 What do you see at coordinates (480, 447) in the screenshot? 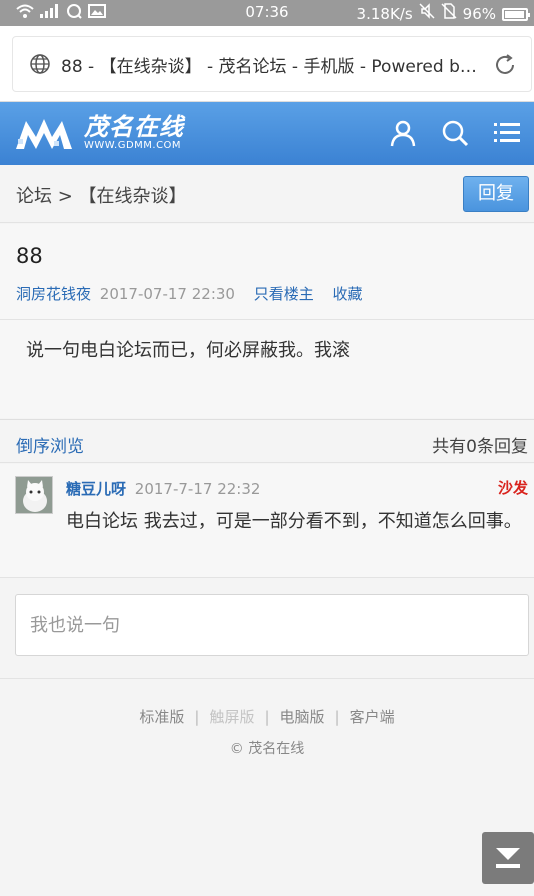
I see `reply-count: 共有0条回复` at bounding box center [480, 447].